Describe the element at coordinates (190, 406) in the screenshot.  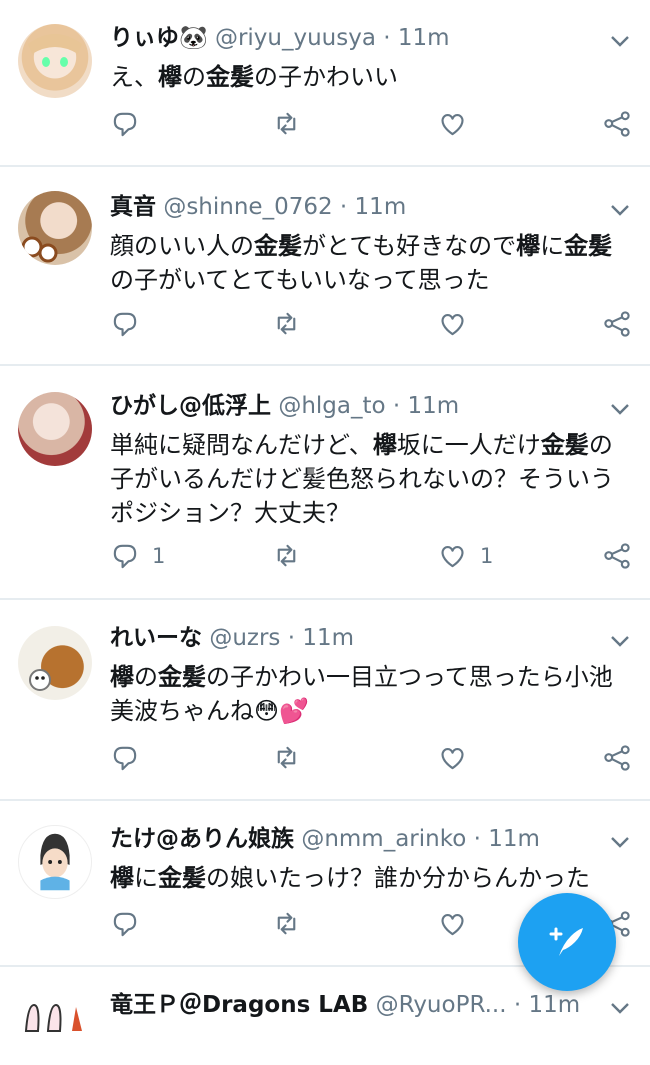
I see `display-name: ひがし@低浮上` at that location.